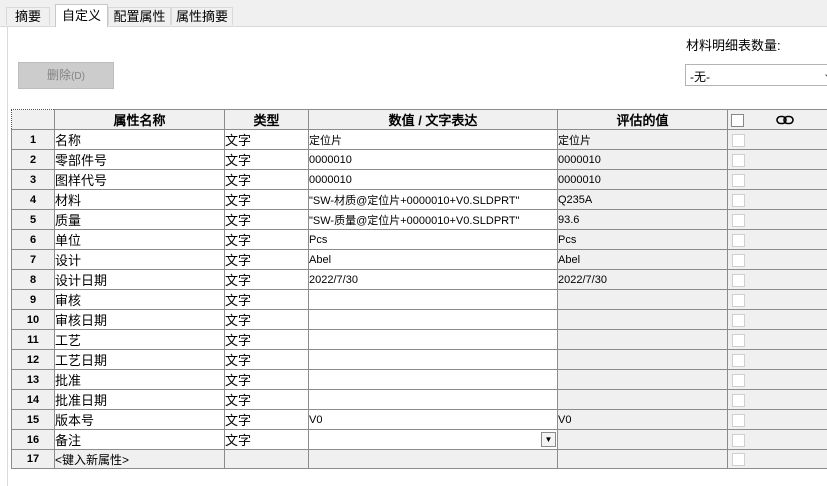 Image resolution: width=827 pixels, height=486 pixels. What do you see at coordinates (433, 139) in the screenshot?
I see `value-cell: 定位片` at bounding box center [433, 139].